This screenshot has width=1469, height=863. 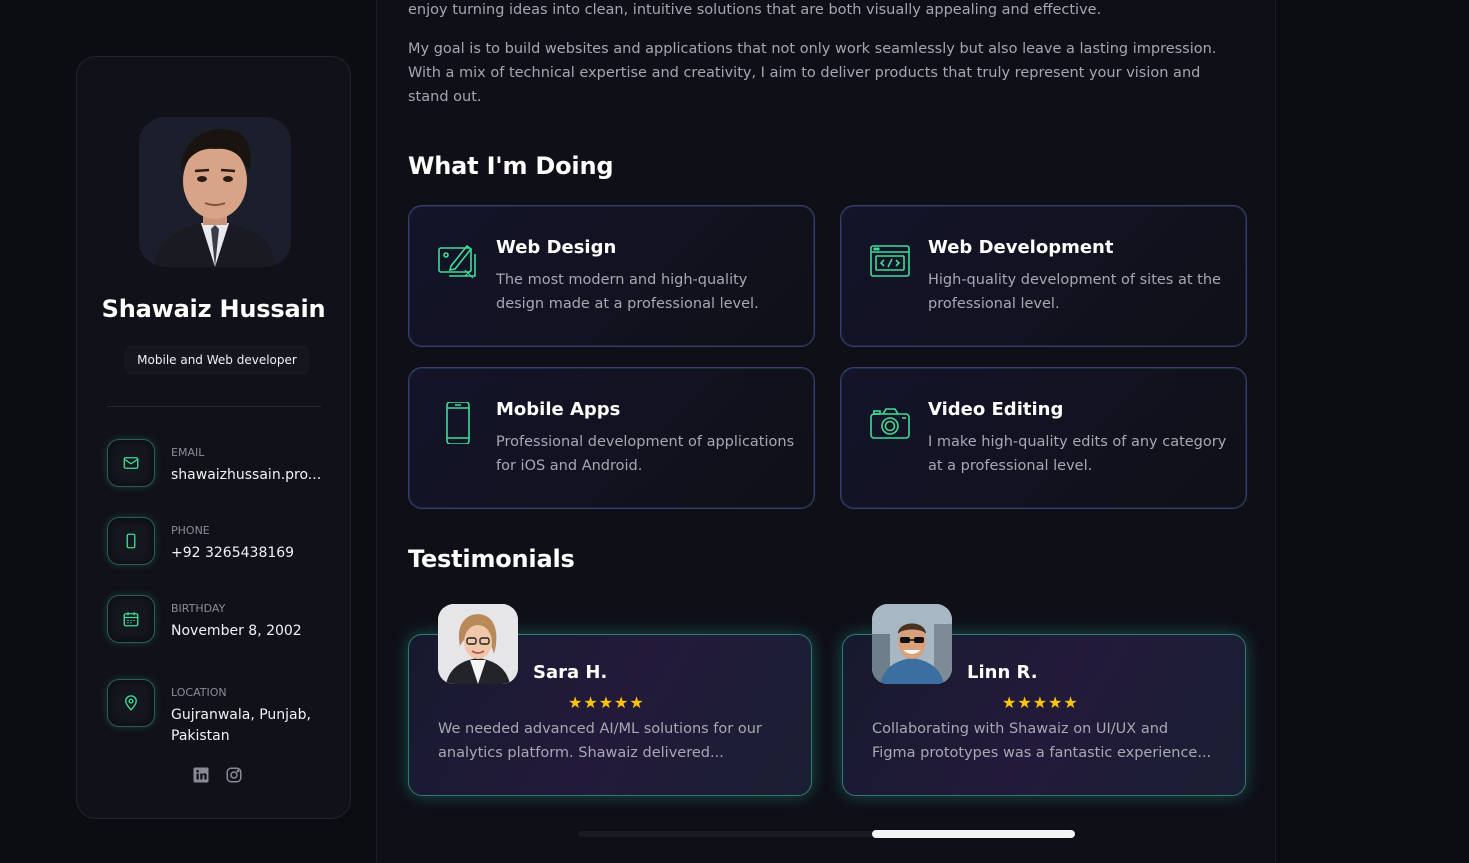 What do you see at coordinates (131, 619) in the screenshot?
I see `calendar-icon` at bounding box center [131, 619].